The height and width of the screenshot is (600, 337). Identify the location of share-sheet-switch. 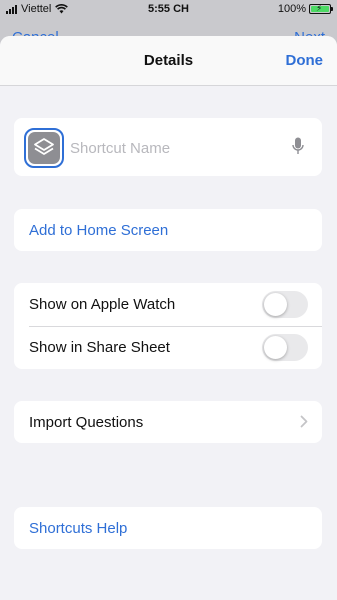
(285, 347).